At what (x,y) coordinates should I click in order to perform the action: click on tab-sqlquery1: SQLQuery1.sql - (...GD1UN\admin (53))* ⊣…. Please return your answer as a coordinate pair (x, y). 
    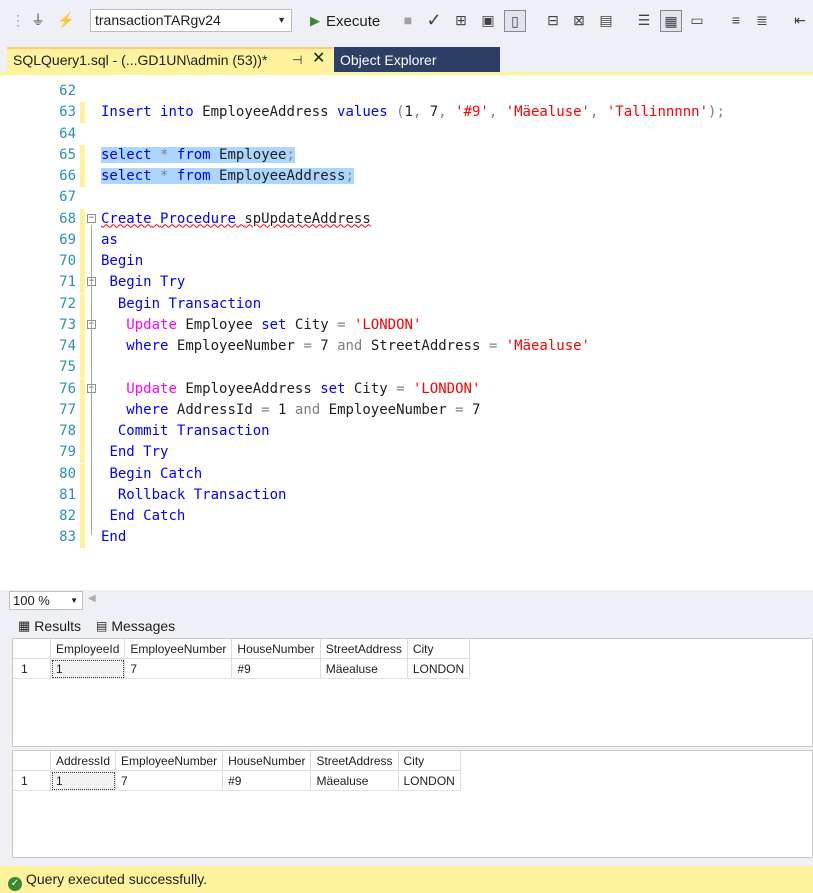
    Looking at the image, I should click on (170, 60).